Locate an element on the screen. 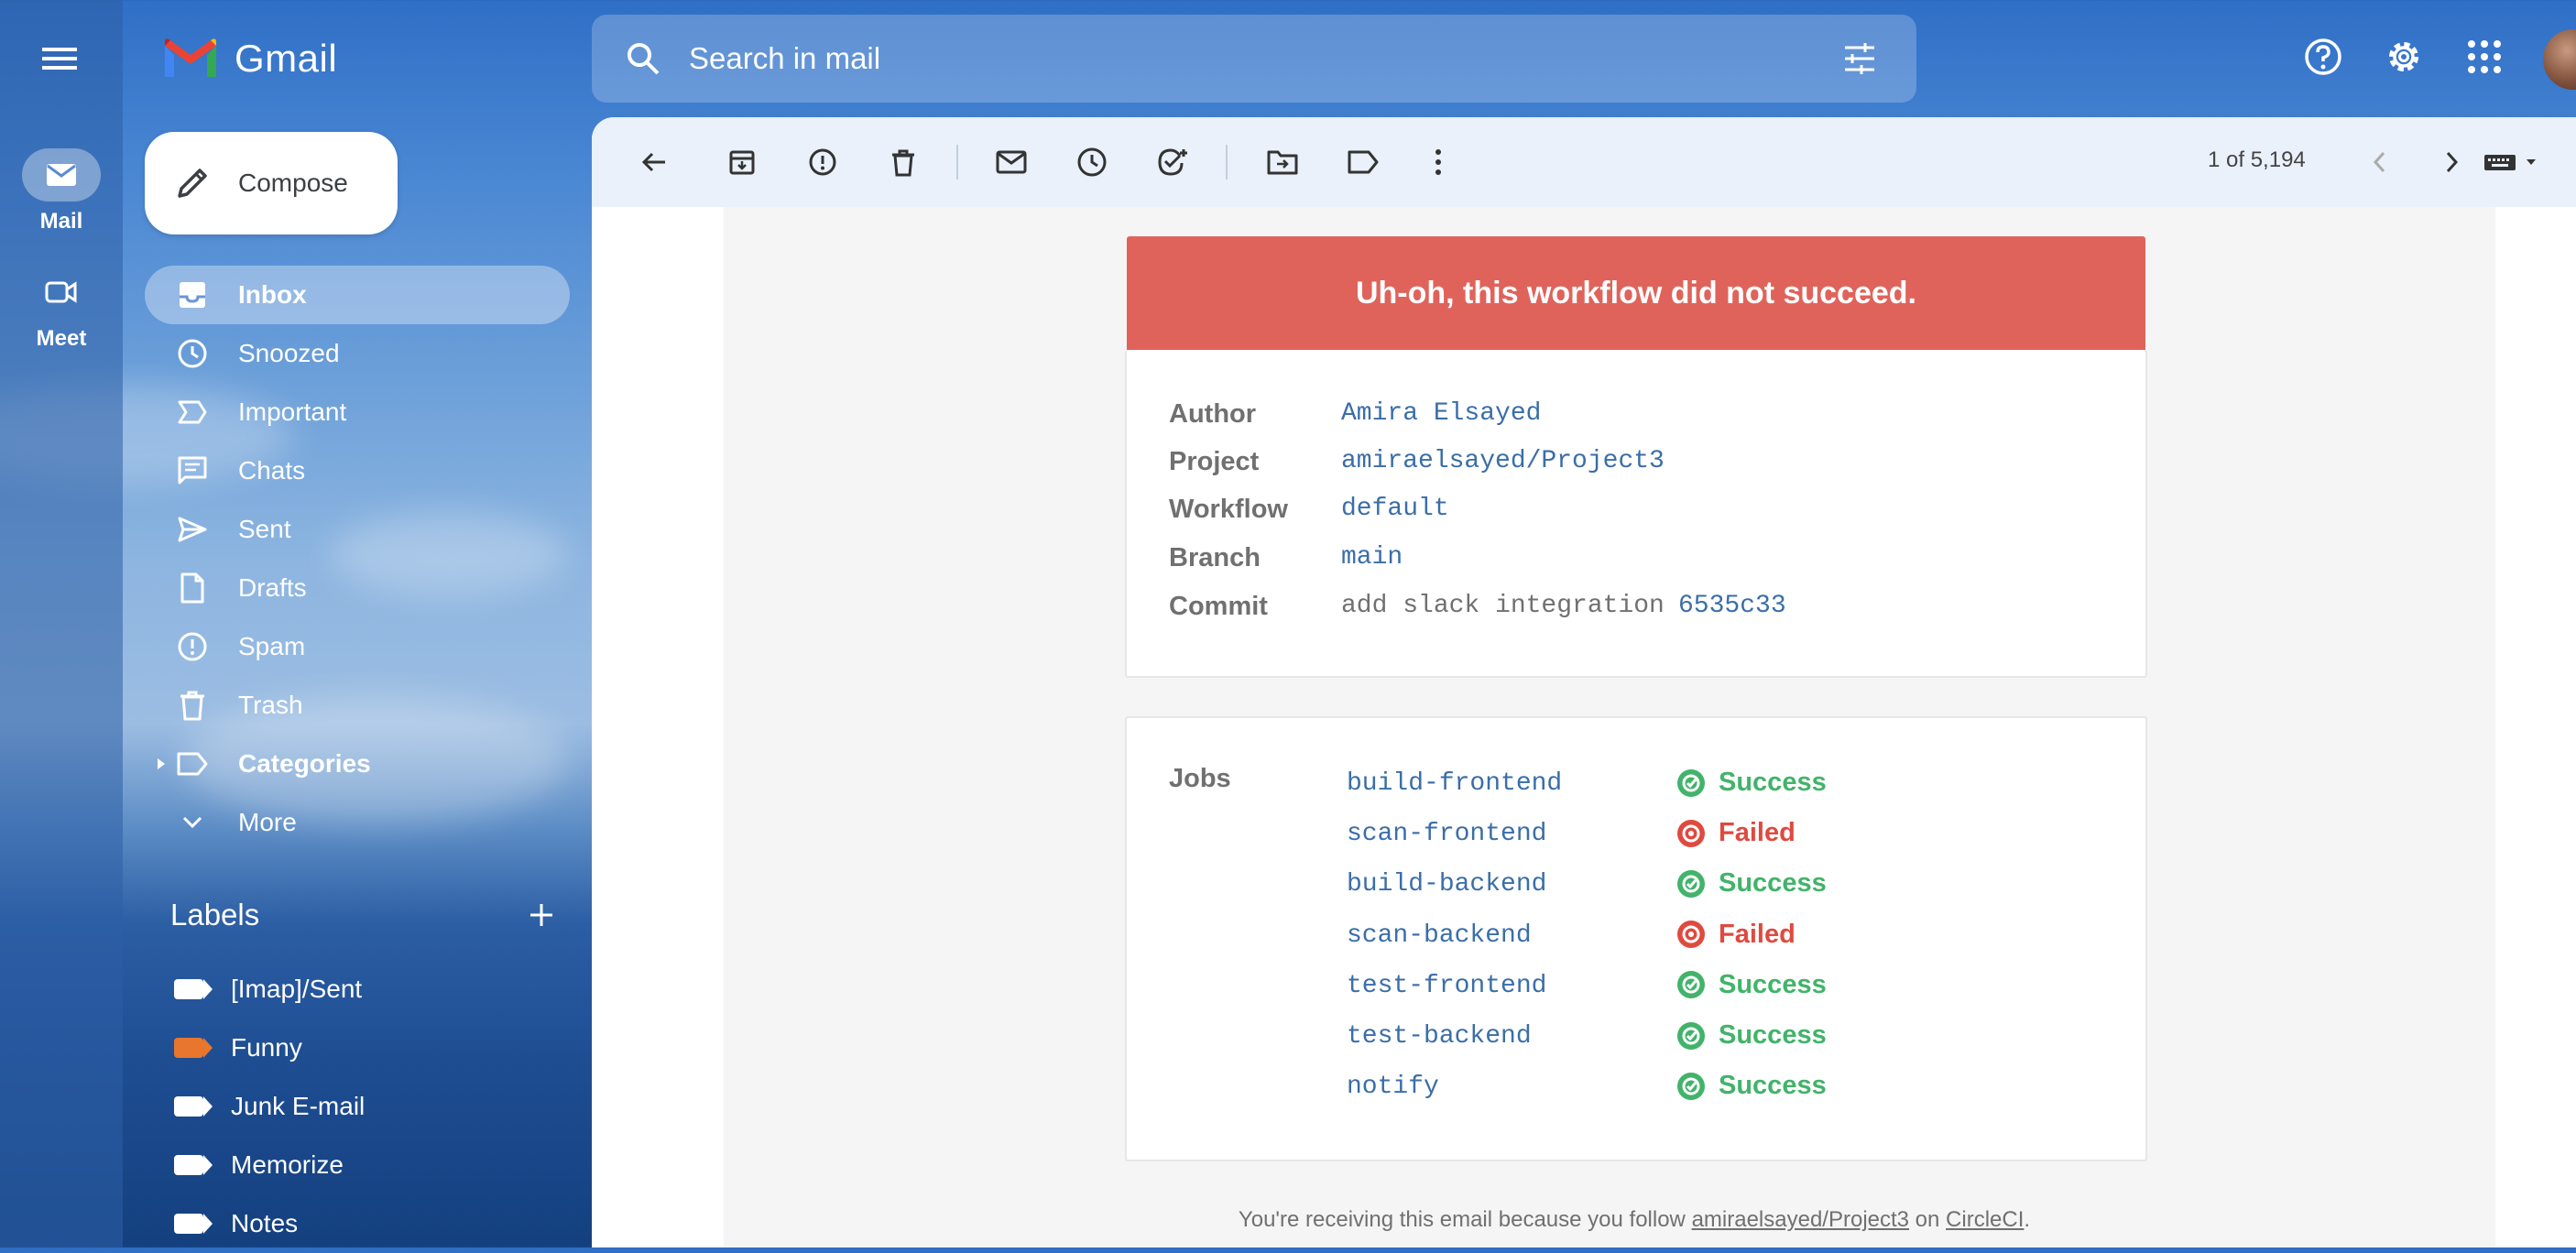  job-name: scan-frontend is located at coordinates (1447, 834).